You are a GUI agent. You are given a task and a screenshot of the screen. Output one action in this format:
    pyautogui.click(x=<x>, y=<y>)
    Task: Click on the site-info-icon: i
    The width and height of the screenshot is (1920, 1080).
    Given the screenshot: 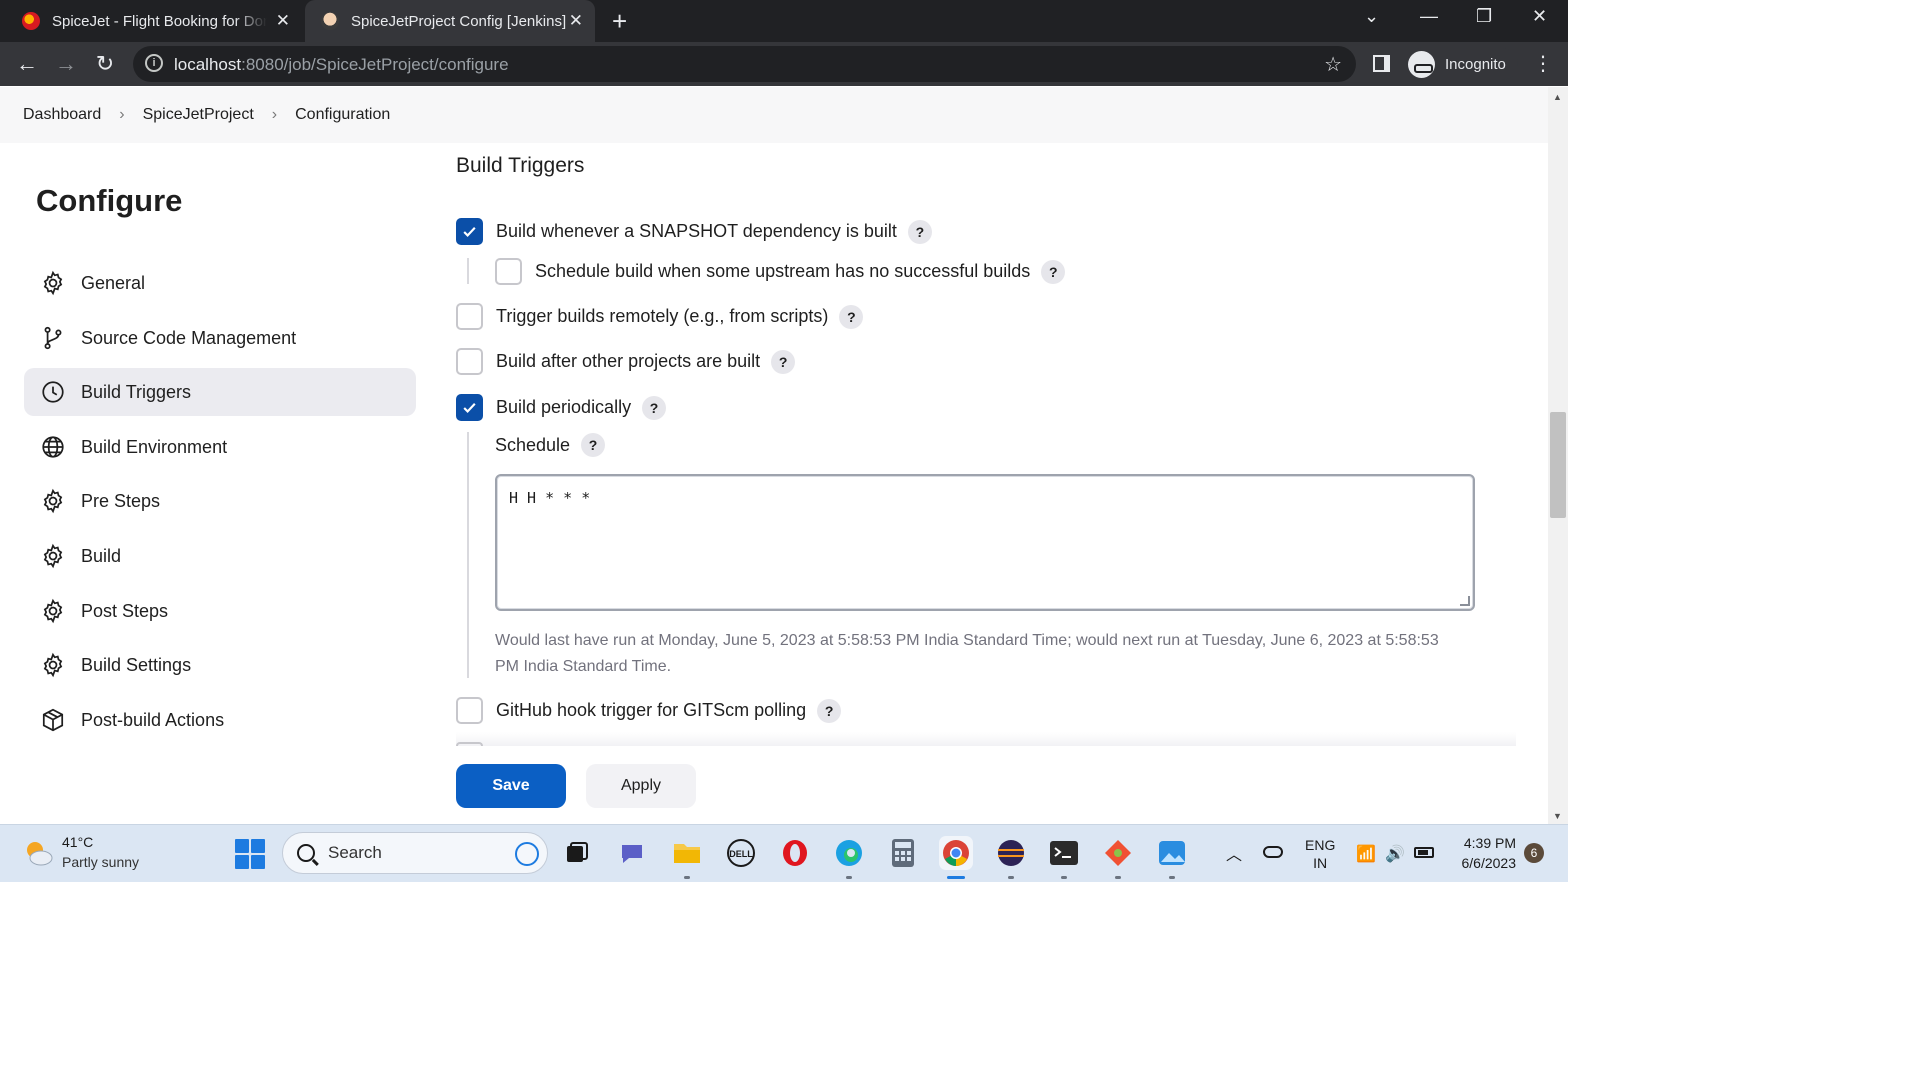 What is the action you would take?
    pyautogui.click(x=154, y=63)
    